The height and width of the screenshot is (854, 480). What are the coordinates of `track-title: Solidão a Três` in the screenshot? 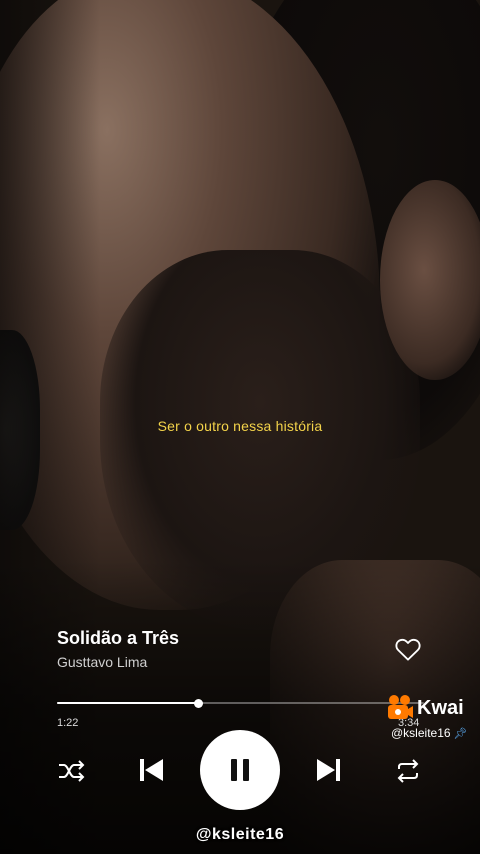 It's located at (118, 638).